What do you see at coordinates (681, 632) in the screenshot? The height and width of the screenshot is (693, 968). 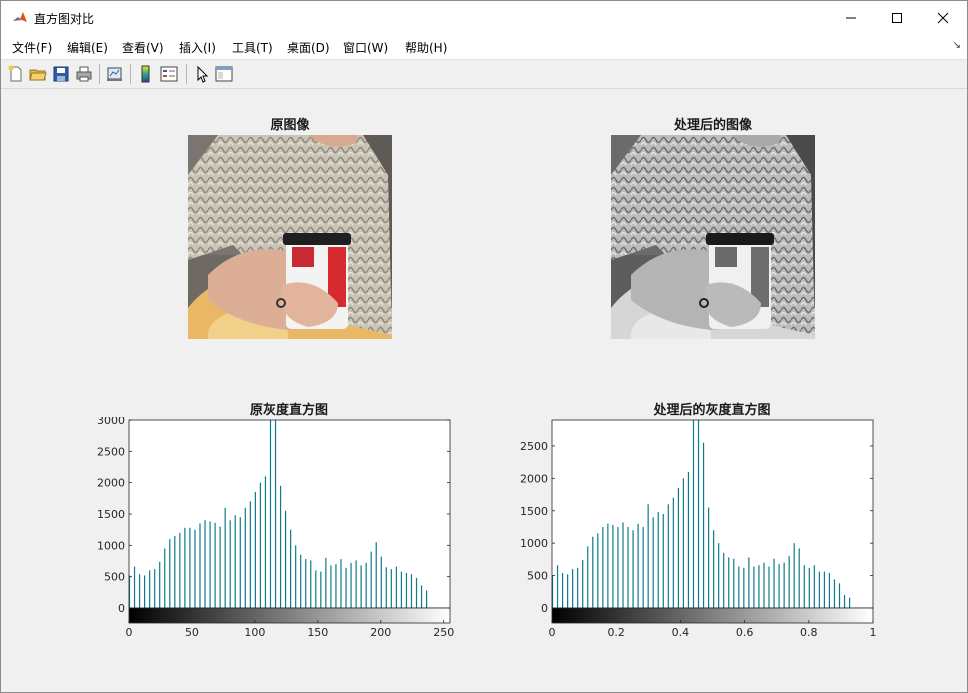 I see `x-tick-label: 0.4` at bounding box center [681, 632].